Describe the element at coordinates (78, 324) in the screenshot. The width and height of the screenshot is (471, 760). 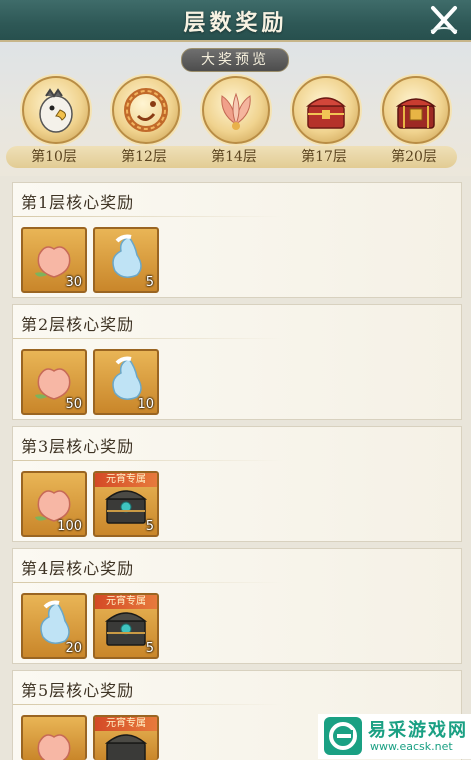
I see `reward-card-title: 第2层核心奖励` at that location.